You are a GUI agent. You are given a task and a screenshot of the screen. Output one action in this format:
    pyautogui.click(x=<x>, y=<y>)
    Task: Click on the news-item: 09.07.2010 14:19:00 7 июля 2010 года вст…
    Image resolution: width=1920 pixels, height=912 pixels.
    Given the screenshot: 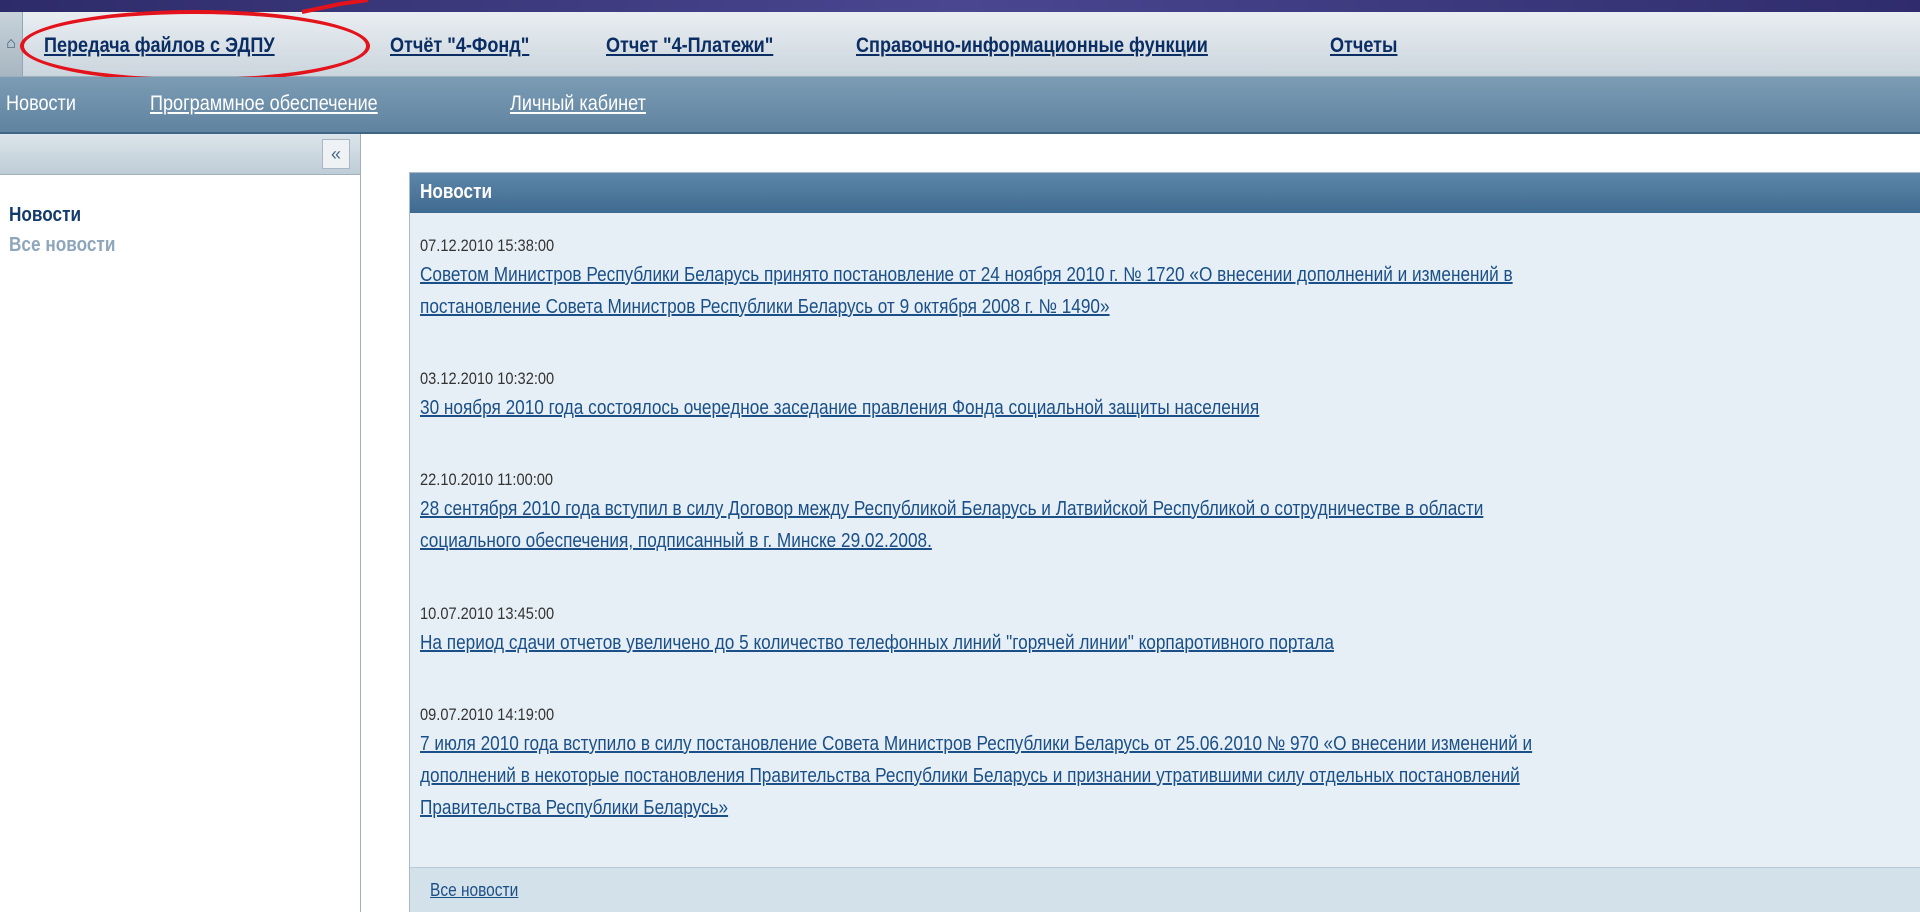 What is the action you would take?
    pyautogui.click(x=1170, y=763)
    